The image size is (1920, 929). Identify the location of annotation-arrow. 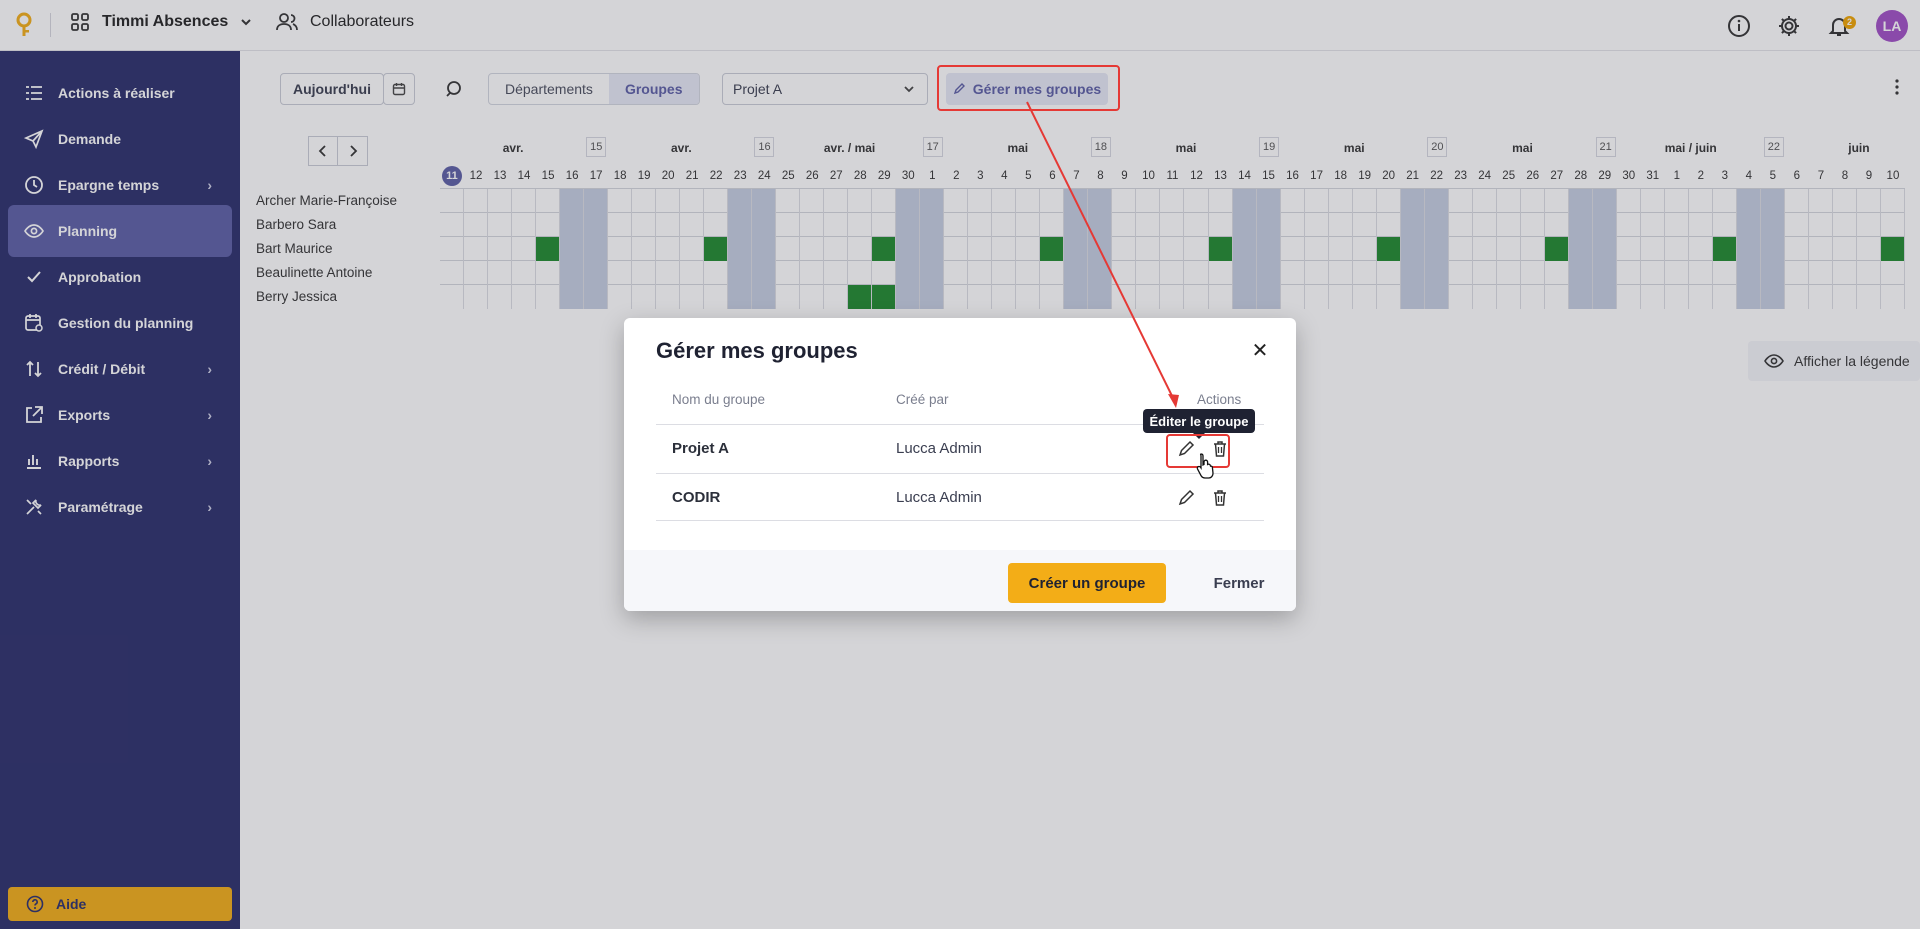
(1102, 254).